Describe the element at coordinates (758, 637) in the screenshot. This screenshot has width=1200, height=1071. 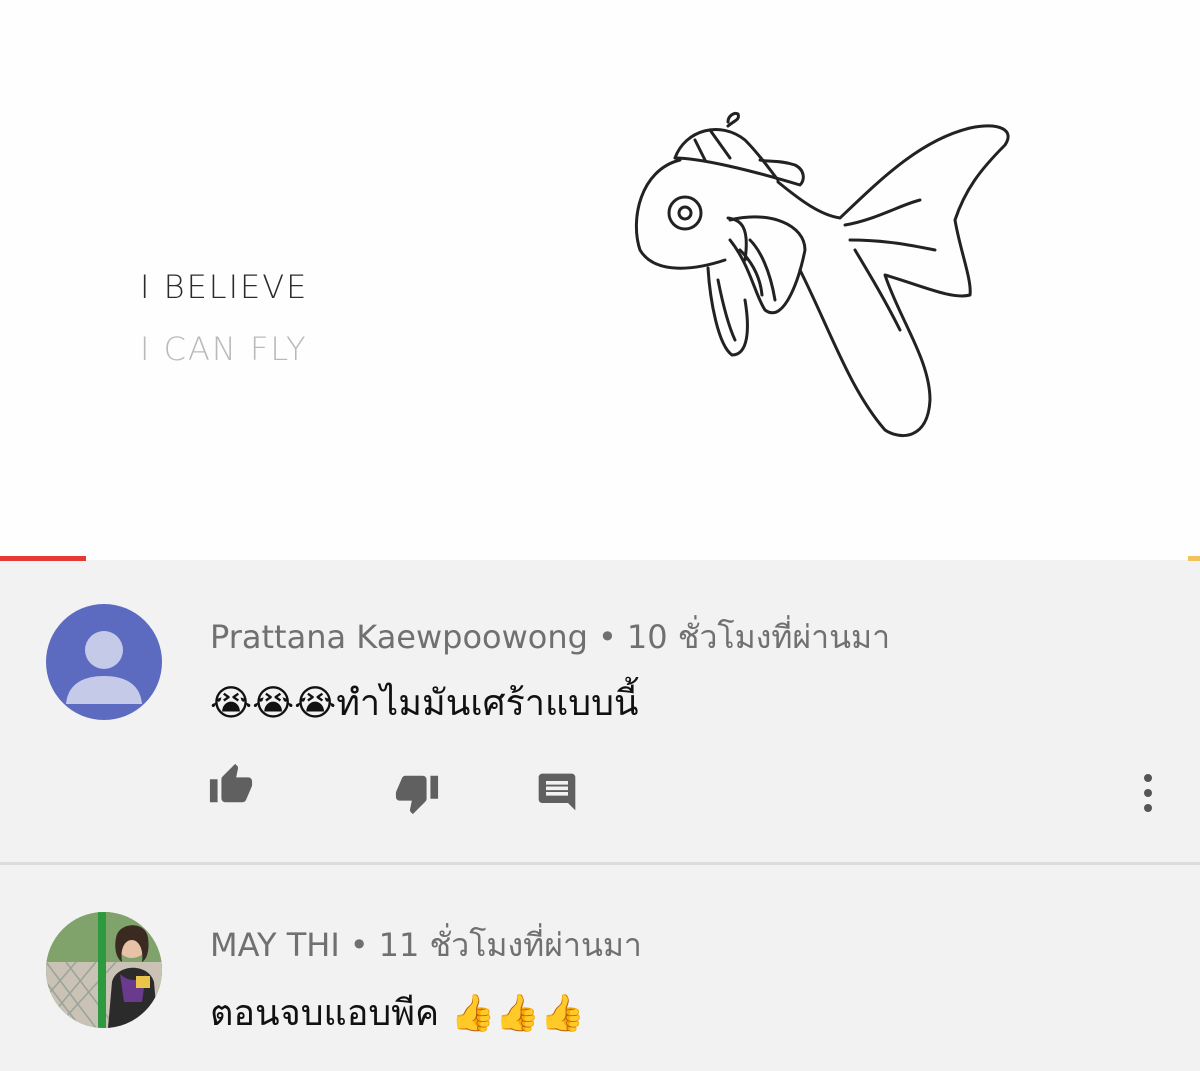
I see `comment-time: 10 ชั่วโมงที่ผ่านมา` at that location.